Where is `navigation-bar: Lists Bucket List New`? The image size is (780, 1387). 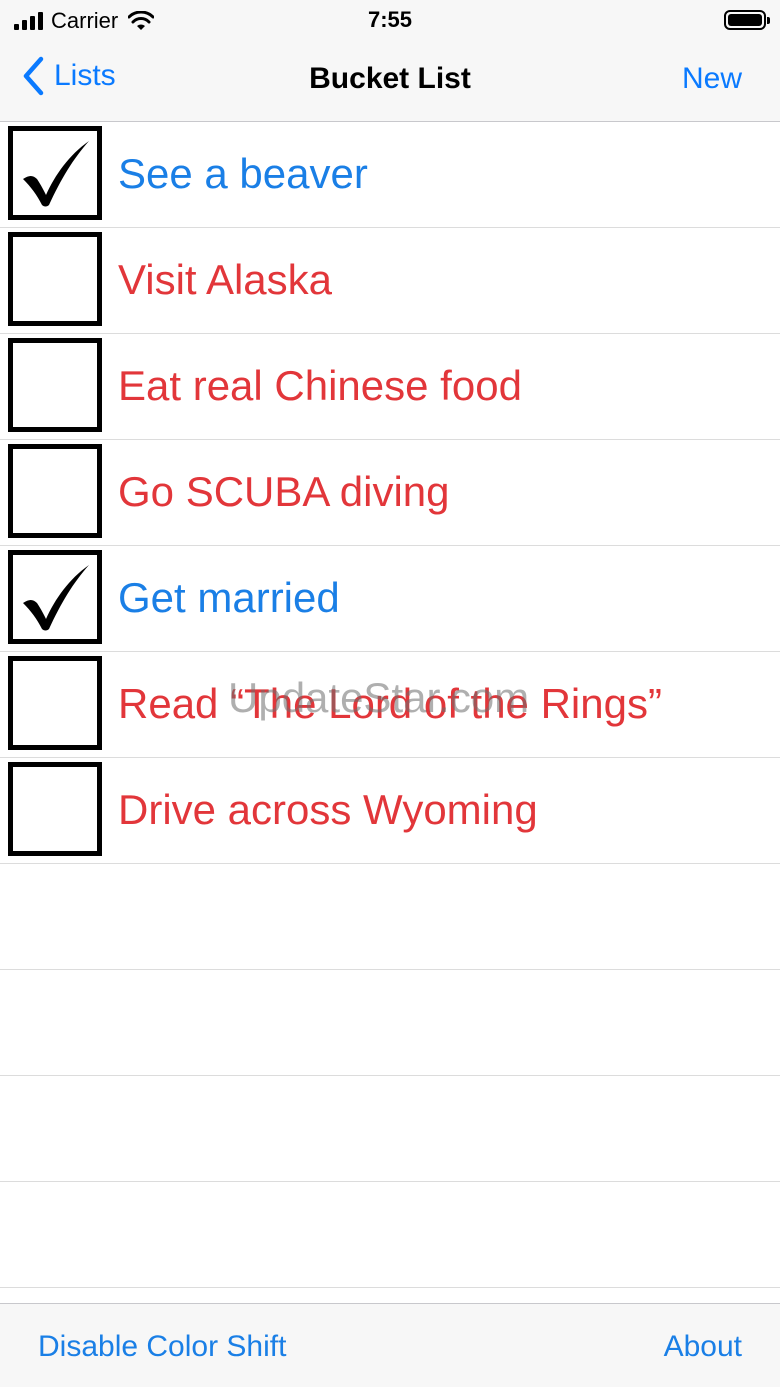
navigation-bar: Lists Bucket List New is located at coordinates (390, 81).